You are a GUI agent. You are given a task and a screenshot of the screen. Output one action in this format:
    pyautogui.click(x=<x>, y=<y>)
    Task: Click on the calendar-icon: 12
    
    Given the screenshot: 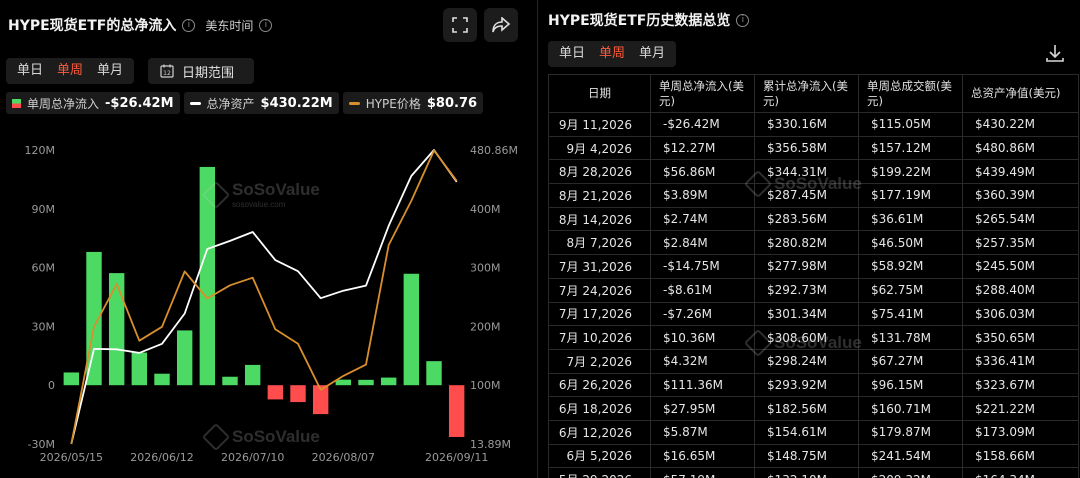 What is the action you would take?
    pyautogui.click(x=167, y=71)
    